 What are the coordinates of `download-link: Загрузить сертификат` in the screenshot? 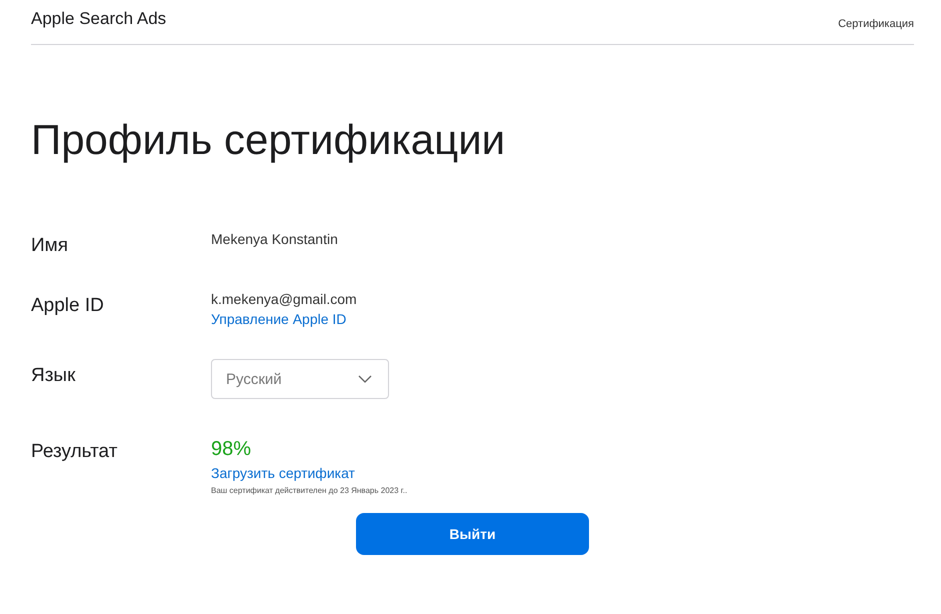 It's located at (283, 473).